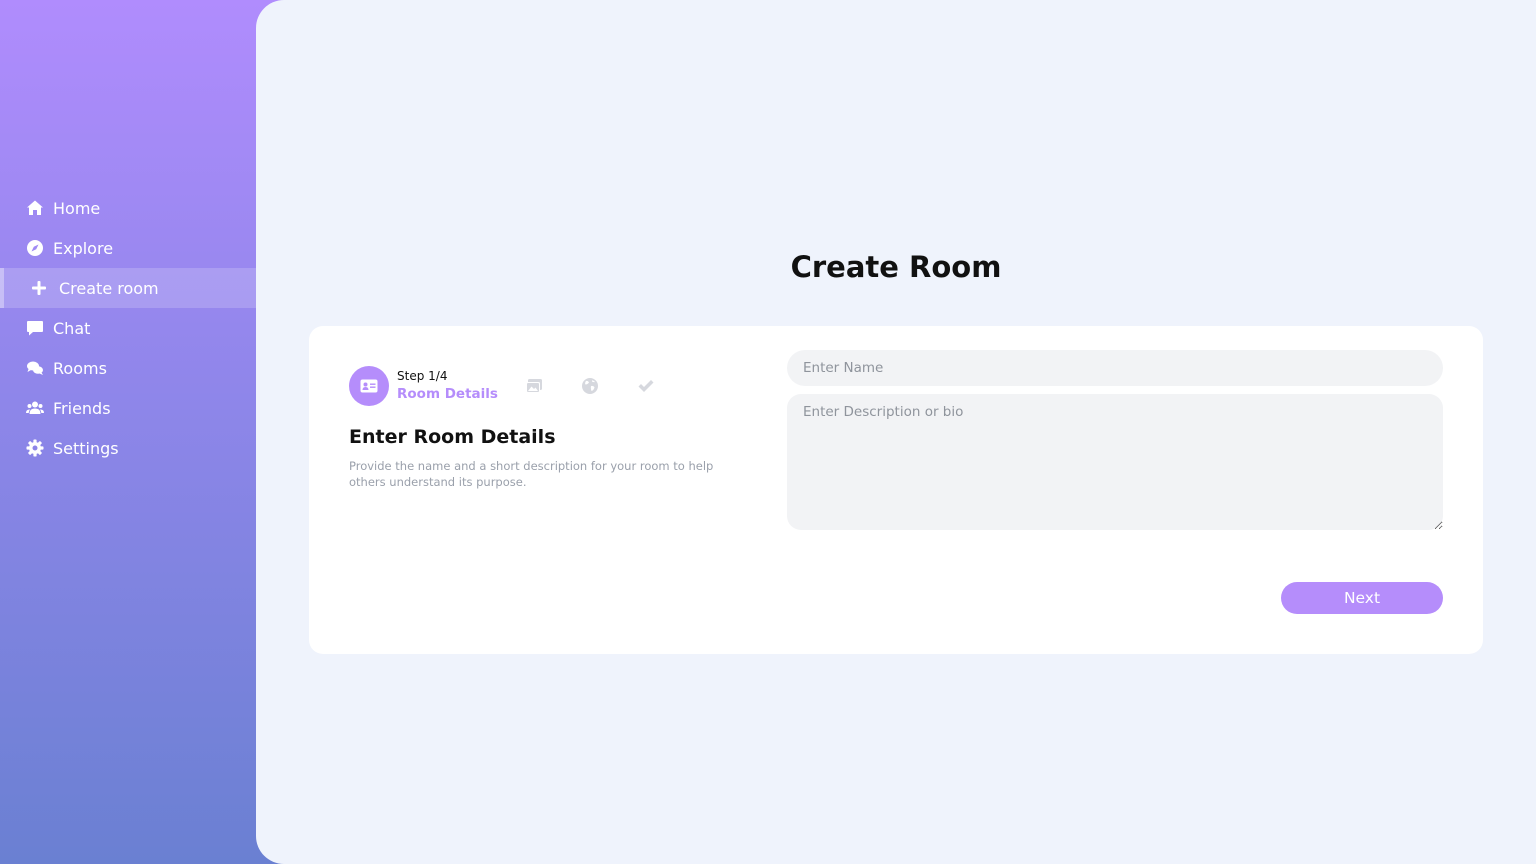  Describe the element at coordinates (35, 448) in the screenshot. I see `gear-icon` at that location.